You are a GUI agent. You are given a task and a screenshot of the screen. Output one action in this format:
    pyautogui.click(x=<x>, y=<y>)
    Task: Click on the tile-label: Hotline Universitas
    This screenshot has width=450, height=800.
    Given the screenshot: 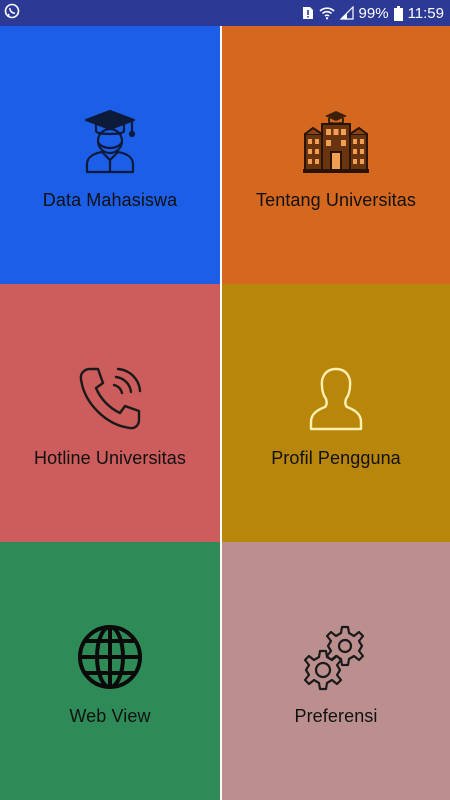 What is the action you would take?
    pyautogui.click(x=110, y=457)
    